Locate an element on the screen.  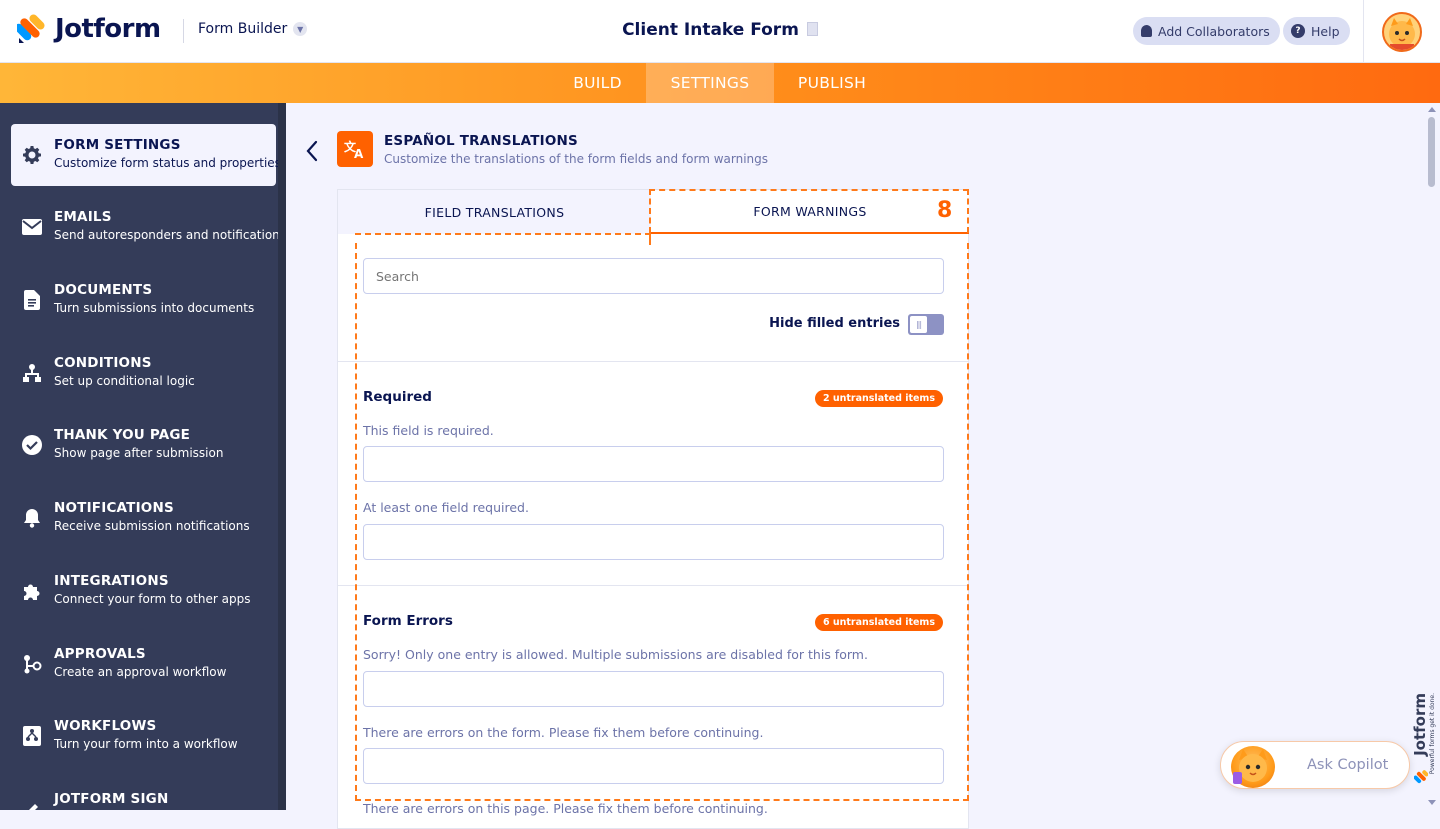
sidebar-item-title: JOTFORM SIGN is located at coordinates (111, 799).